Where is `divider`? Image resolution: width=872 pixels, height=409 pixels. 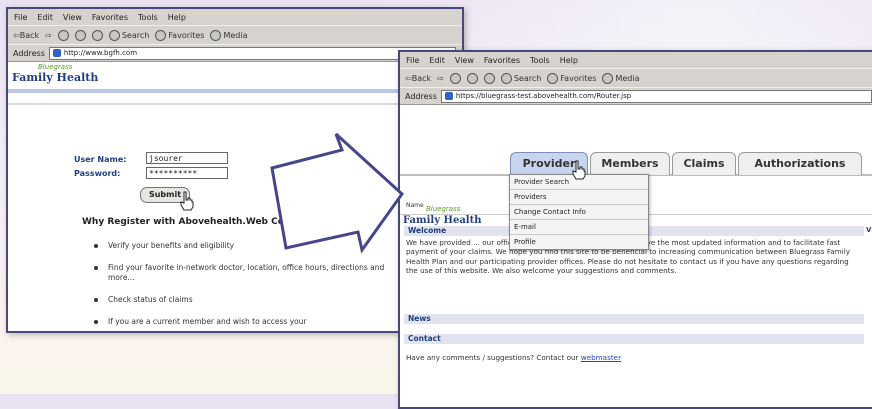 divider is located at coordinates (235, 104).